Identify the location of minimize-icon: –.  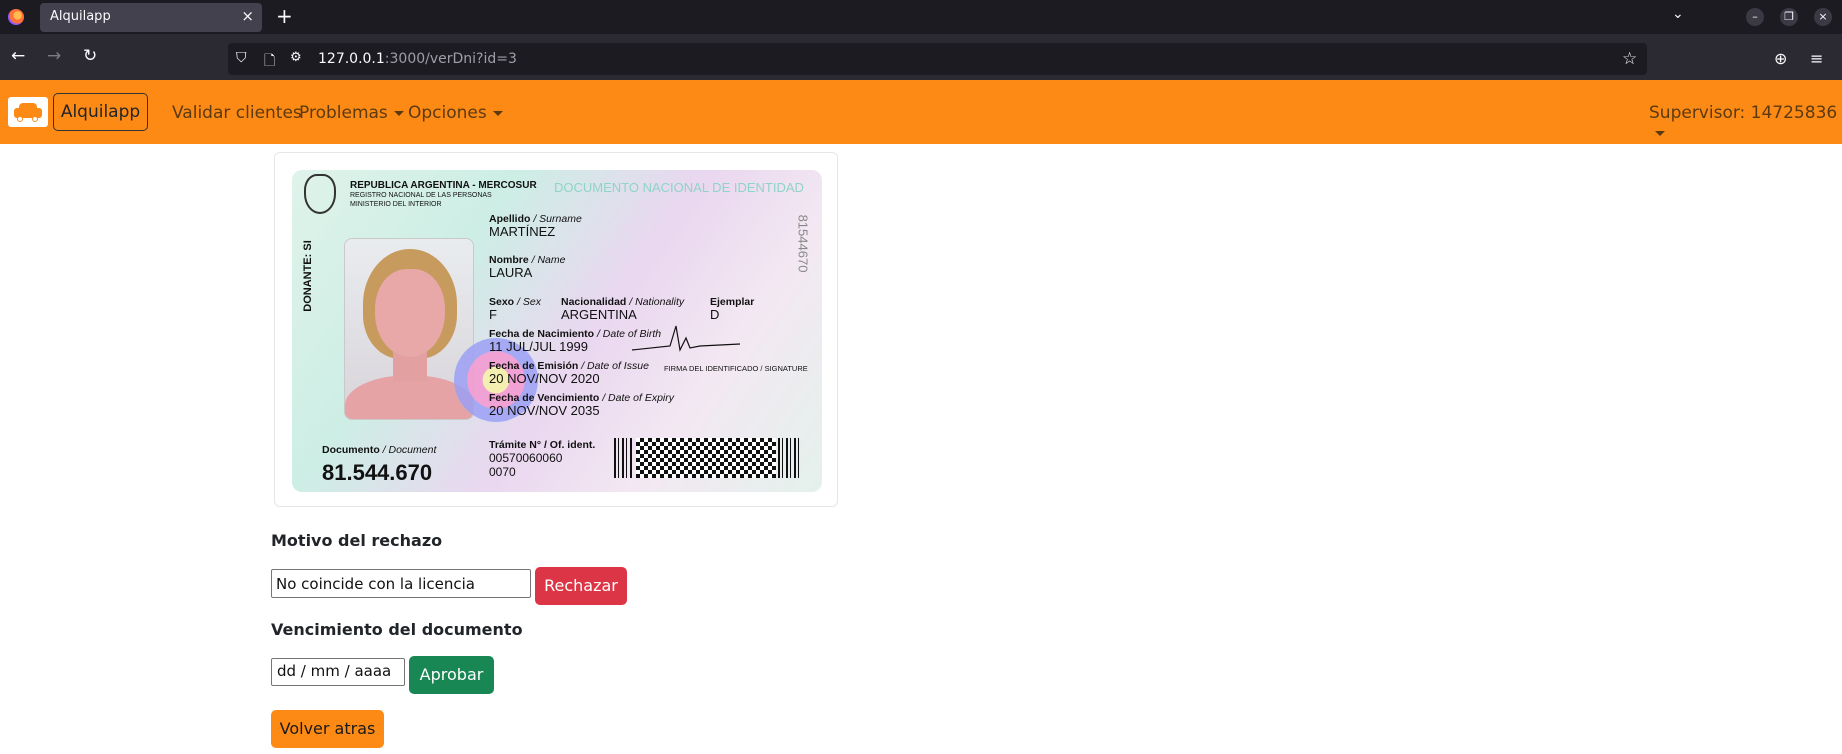
(1755, 17).